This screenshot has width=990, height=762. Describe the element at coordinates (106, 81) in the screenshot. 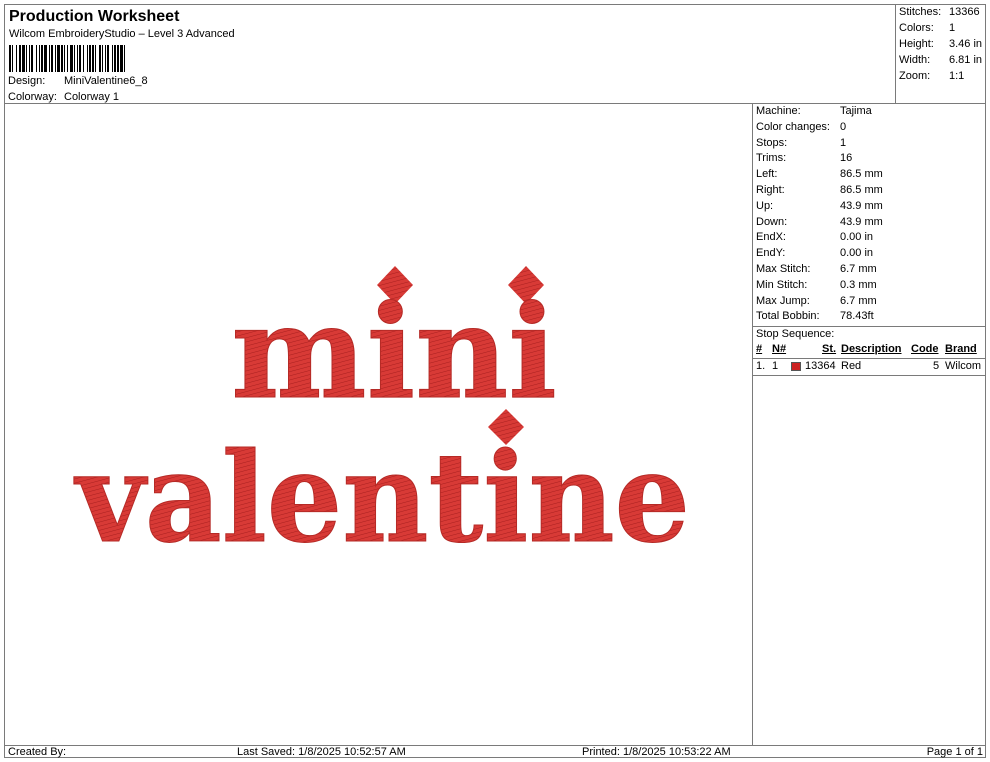

I see `design-value: MiniValentine6_8` at that location.